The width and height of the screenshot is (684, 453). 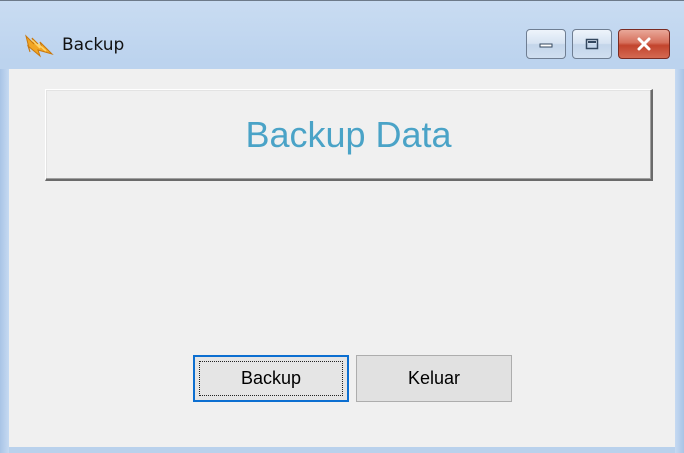 I want to click on maximize-icon, so click(x=592, y=44).